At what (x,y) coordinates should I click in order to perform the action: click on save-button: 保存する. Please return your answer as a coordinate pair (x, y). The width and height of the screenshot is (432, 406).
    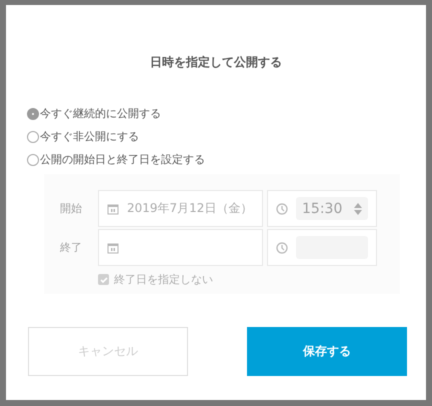
    Looking at the image, I should click on (327, 351).